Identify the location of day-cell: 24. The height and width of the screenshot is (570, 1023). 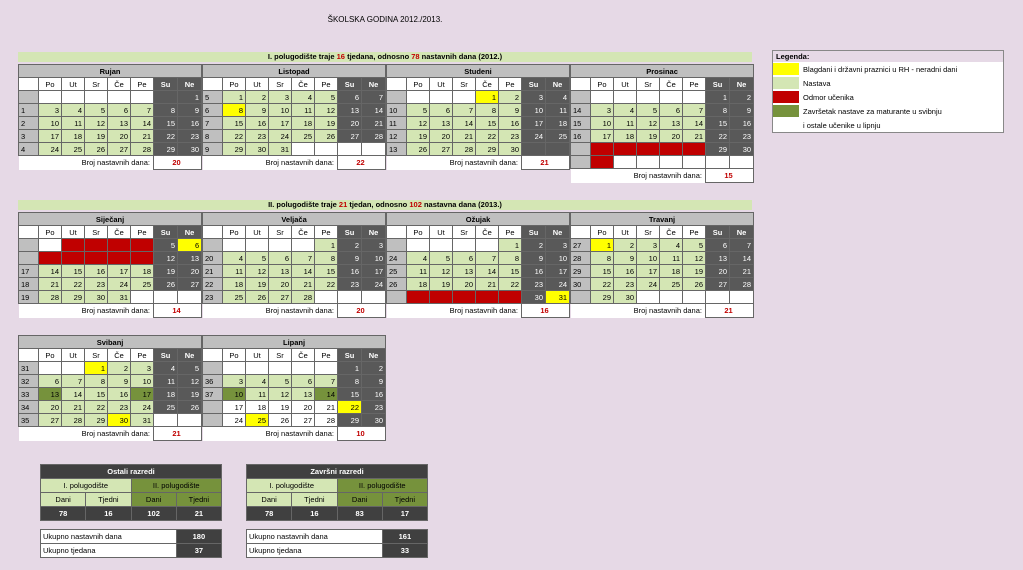
(557, 284).